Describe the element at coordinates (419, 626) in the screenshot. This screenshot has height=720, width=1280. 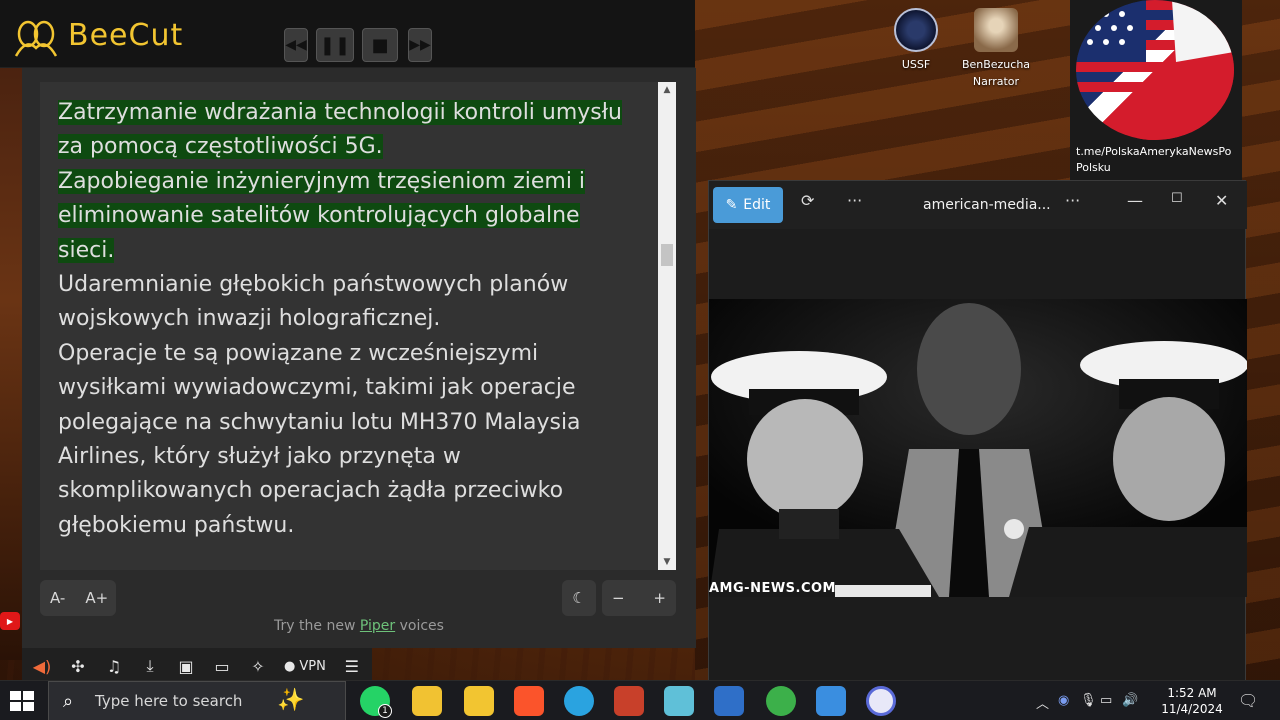
I see `piper-suffix: voices` at that location.